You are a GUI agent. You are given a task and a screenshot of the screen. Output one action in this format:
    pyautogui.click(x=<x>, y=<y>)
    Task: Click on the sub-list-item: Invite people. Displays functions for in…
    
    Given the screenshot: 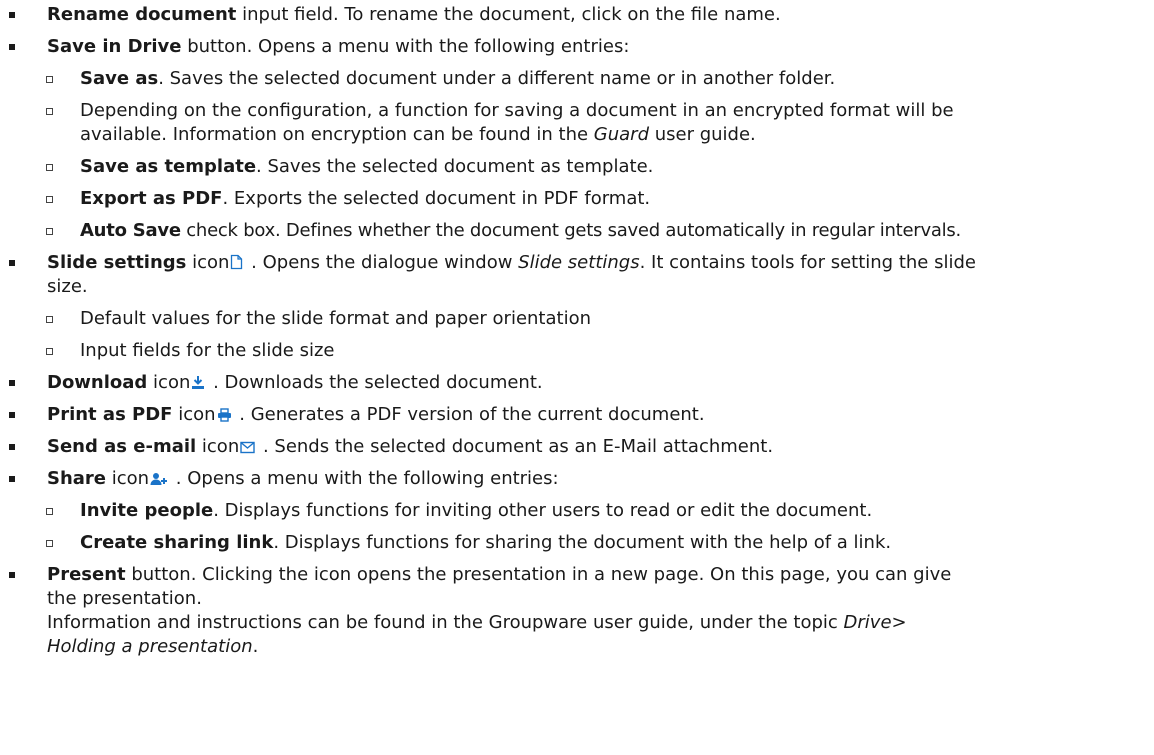 What is the action you would take?
    pyautogui.click(x=577, y=511)
    